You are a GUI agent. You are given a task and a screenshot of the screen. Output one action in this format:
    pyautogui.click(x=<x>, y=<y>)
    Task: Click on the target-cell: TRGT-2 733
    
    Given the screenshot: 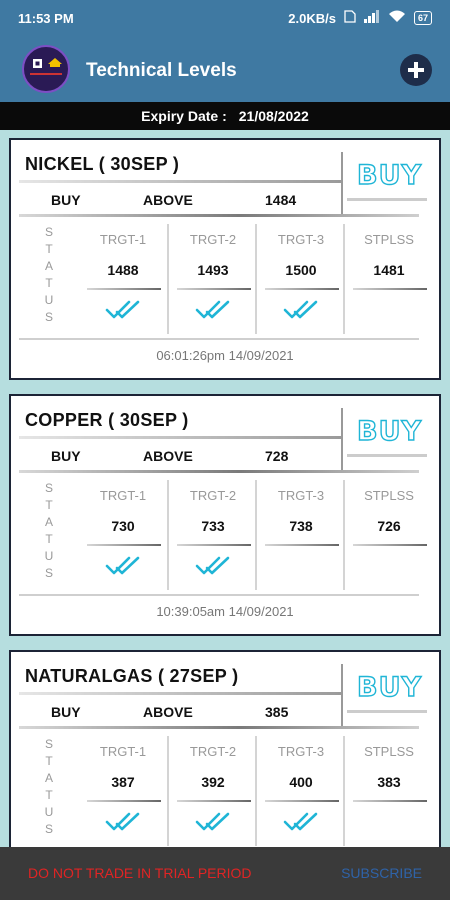 What is the action you would take?
    pyautogui.click(x=213, y=535)
    